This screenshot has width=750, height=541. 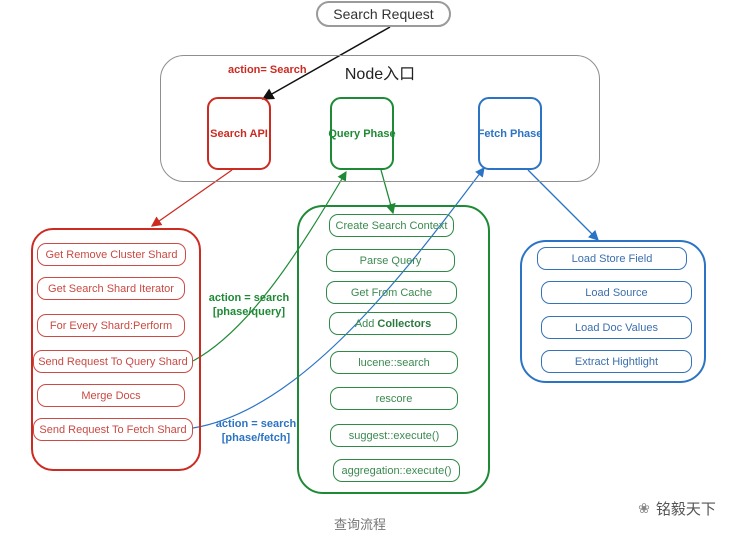 I want to click on query-phase-step: Add Collectors, so click(x=393, y=323).